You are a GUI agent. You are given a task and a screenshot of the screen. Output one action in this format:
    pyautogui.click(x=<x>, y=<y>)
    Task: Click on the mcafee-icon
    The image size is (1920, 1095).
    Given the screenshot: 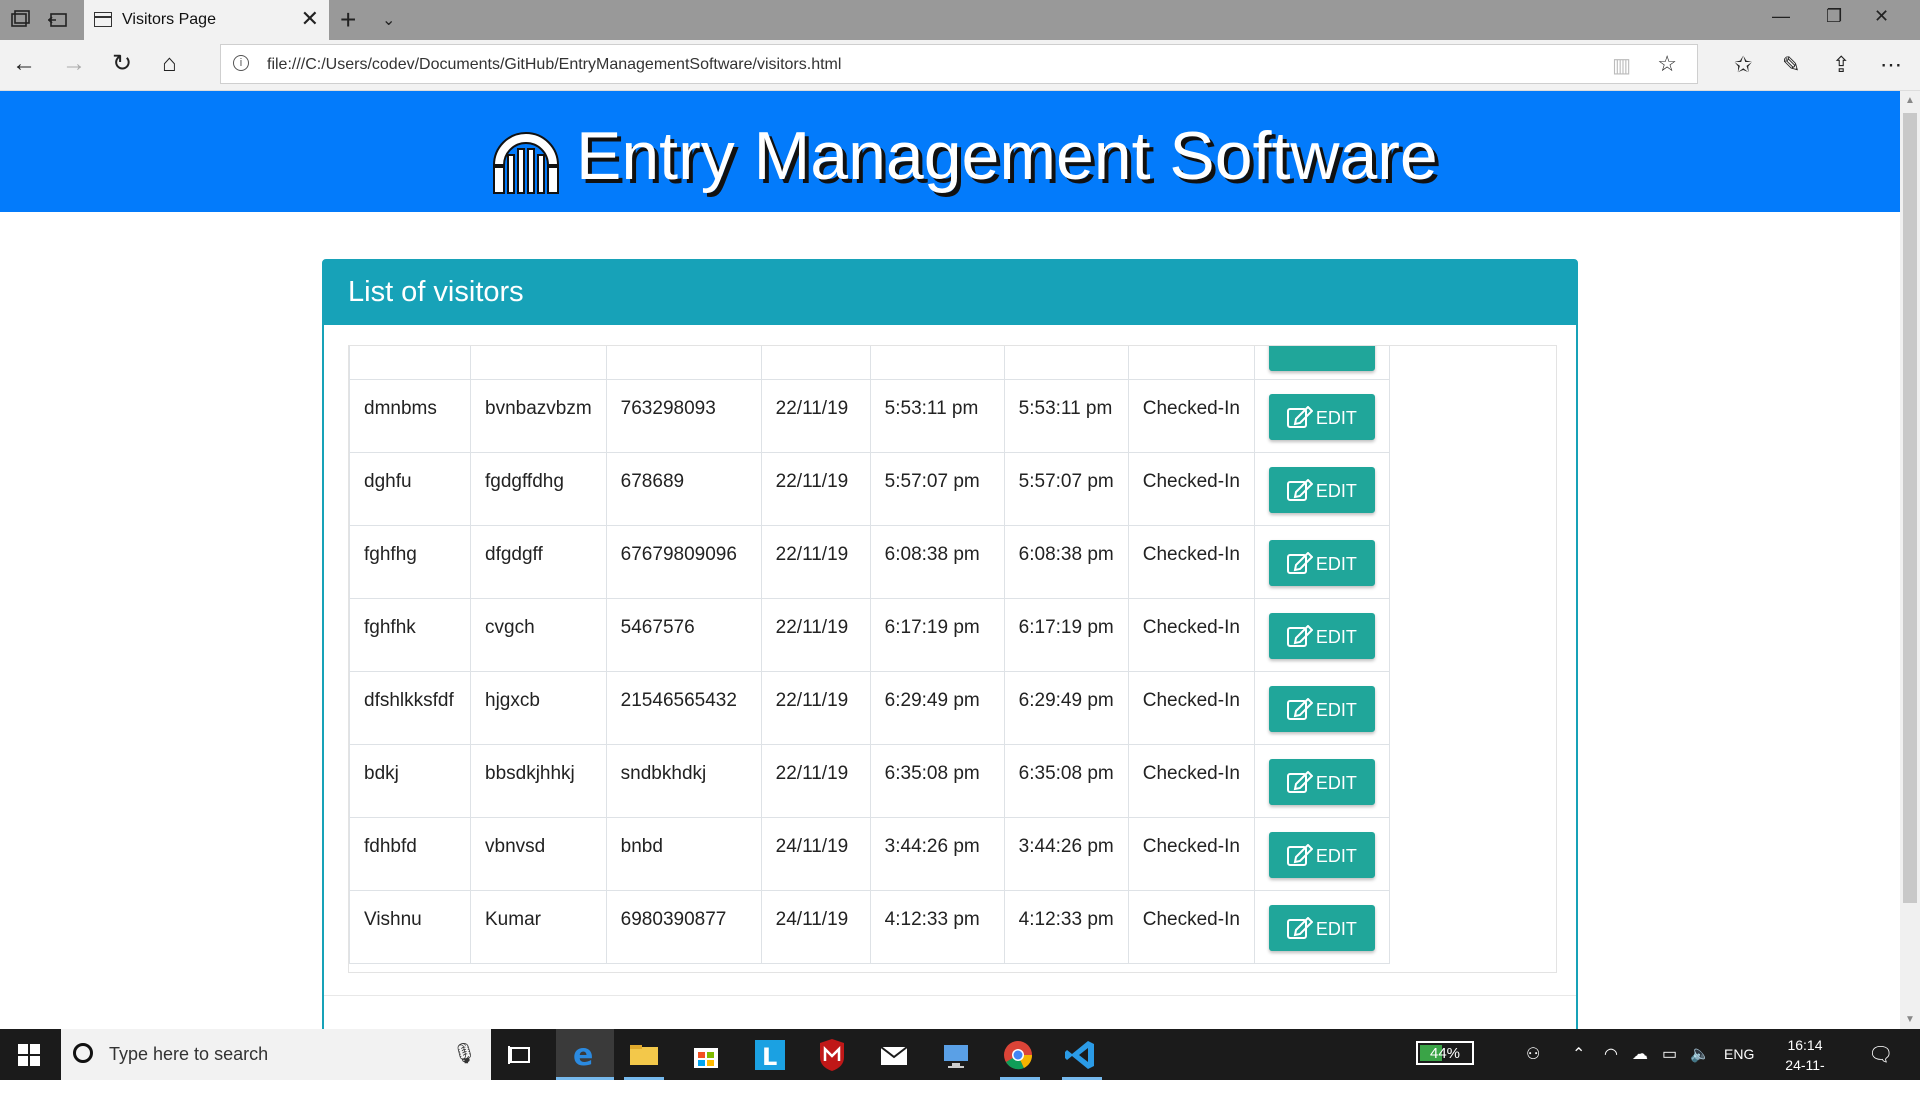 What is the action you would take?
    pyautogui.click(x=832, y=1055)
    